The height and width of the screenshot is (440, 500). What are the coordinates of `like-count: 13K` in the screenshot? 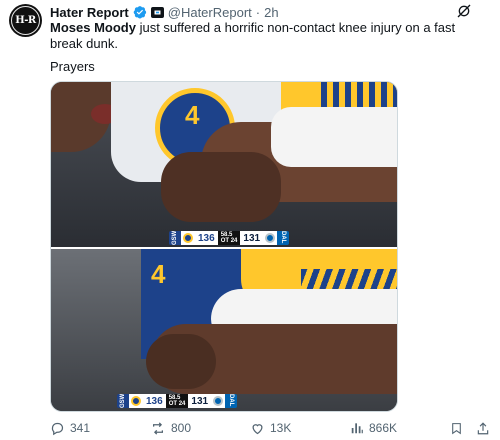 It's located at (281, 428).